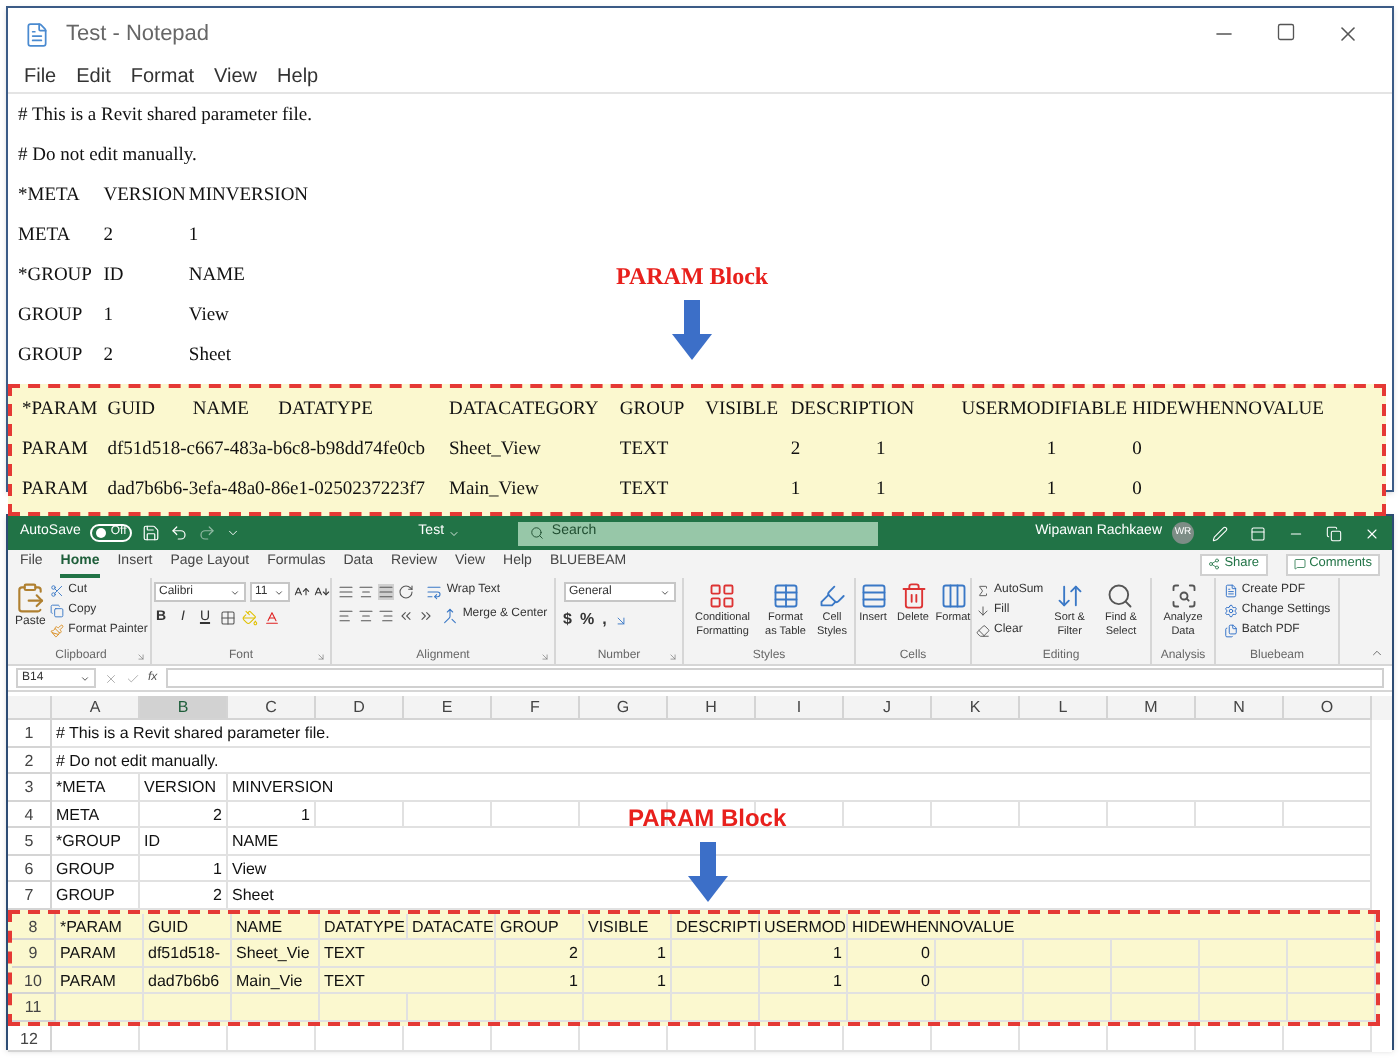  I want to click on settings-icon, so click(1230, 611).